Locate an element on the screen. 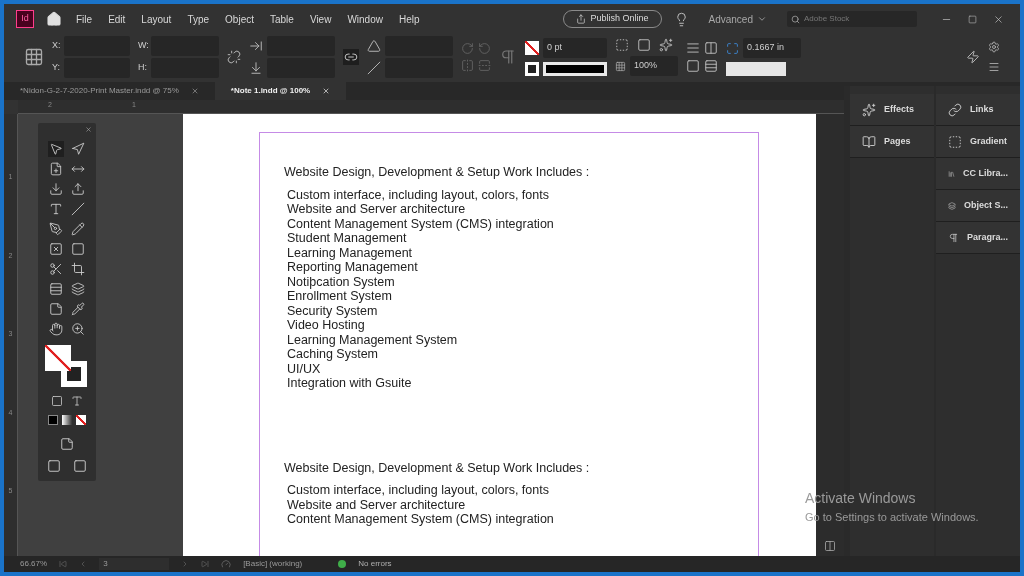 The width and height of the screenshot is (1024, 576). workspace-dropdown: Advanced is located at coordinates (737, 19).